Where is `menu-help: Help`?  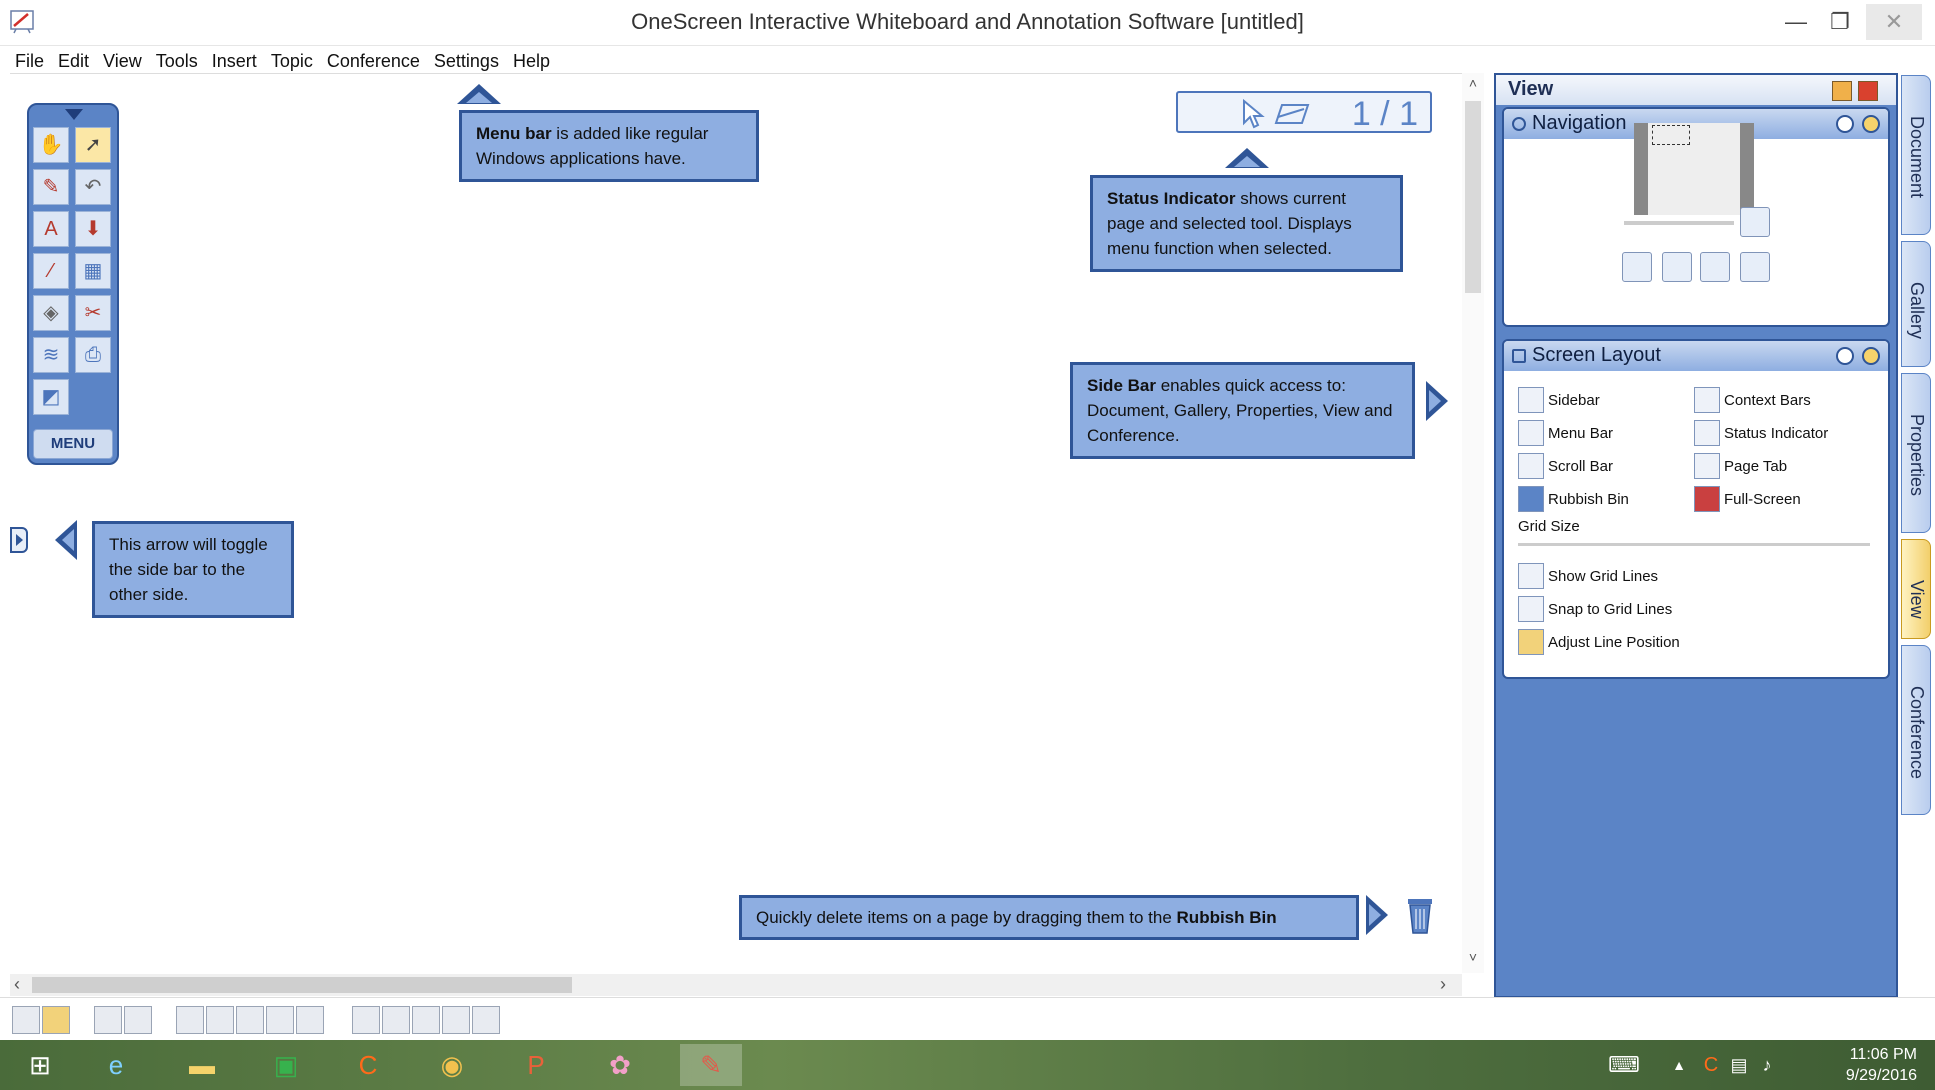
menu-help: Help is located at coordinates (531, 61).